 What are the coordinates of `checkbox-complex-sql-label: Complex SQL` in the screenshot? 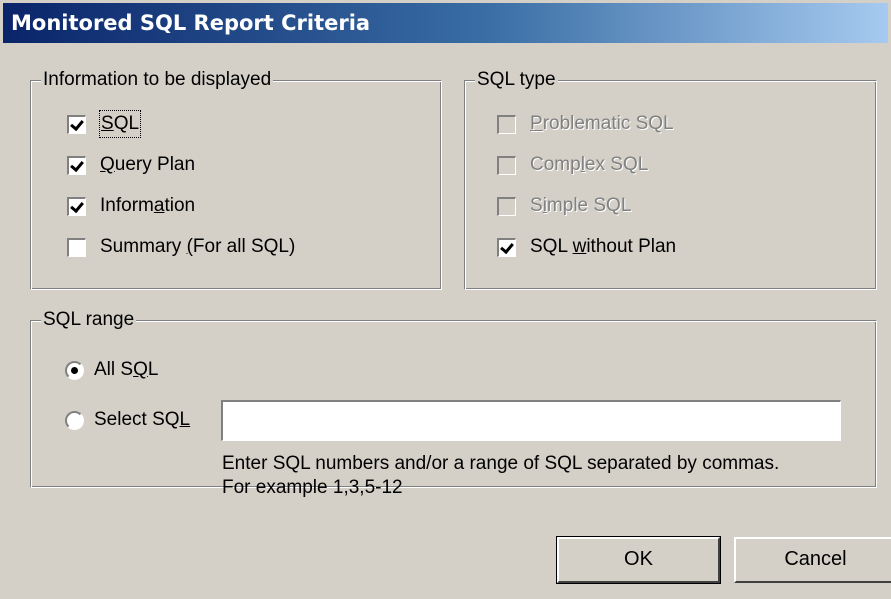 It's located at (589, 164).